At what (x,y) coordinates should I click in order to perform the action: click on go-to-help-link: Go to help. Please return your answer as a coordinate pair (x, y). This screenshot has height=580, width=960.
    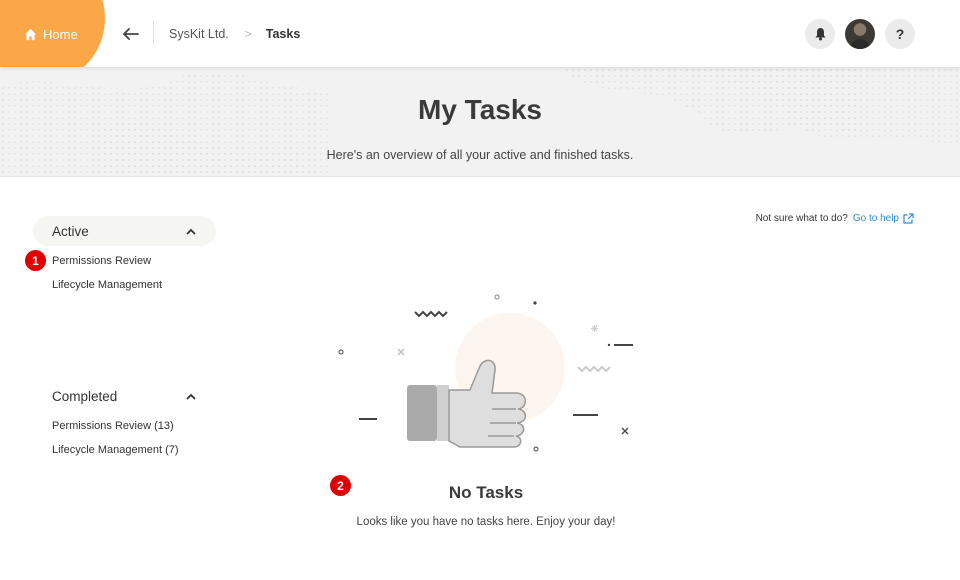
    Looking at the image, I should click on (883, 218).